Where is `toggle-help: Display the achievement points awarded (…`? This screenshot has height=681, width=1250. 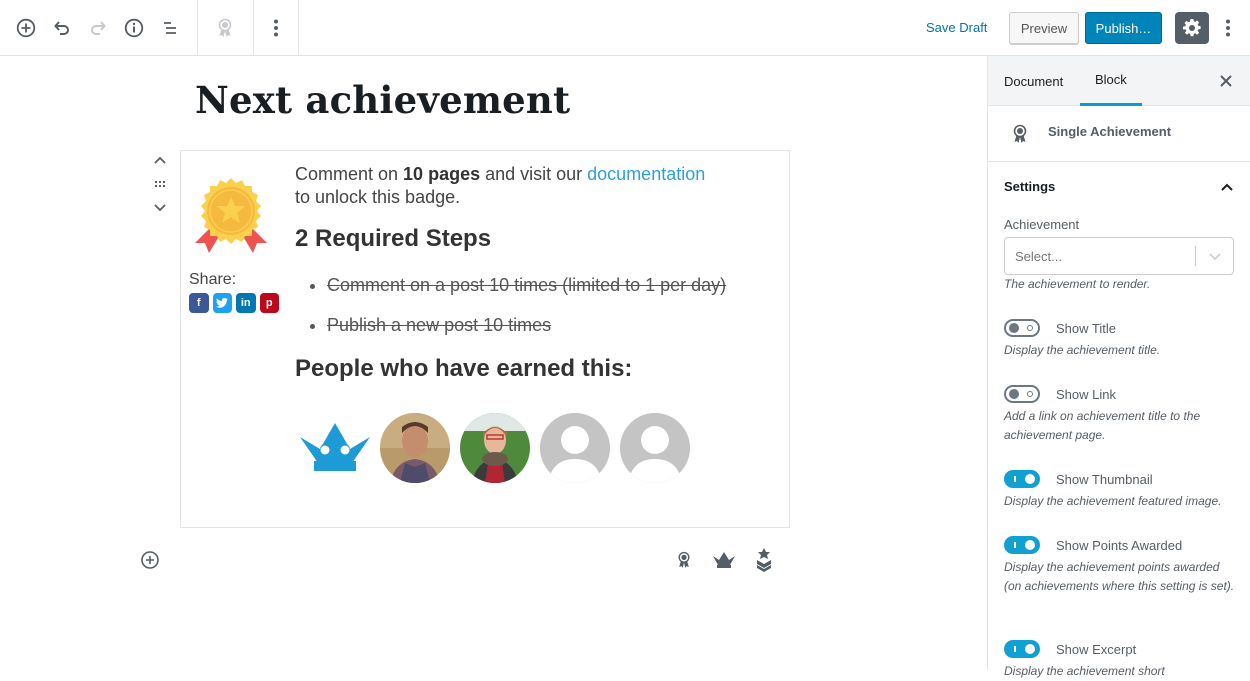 toggle-help: Display the achievement points awarded (… is located at coordinates (1119, 576).